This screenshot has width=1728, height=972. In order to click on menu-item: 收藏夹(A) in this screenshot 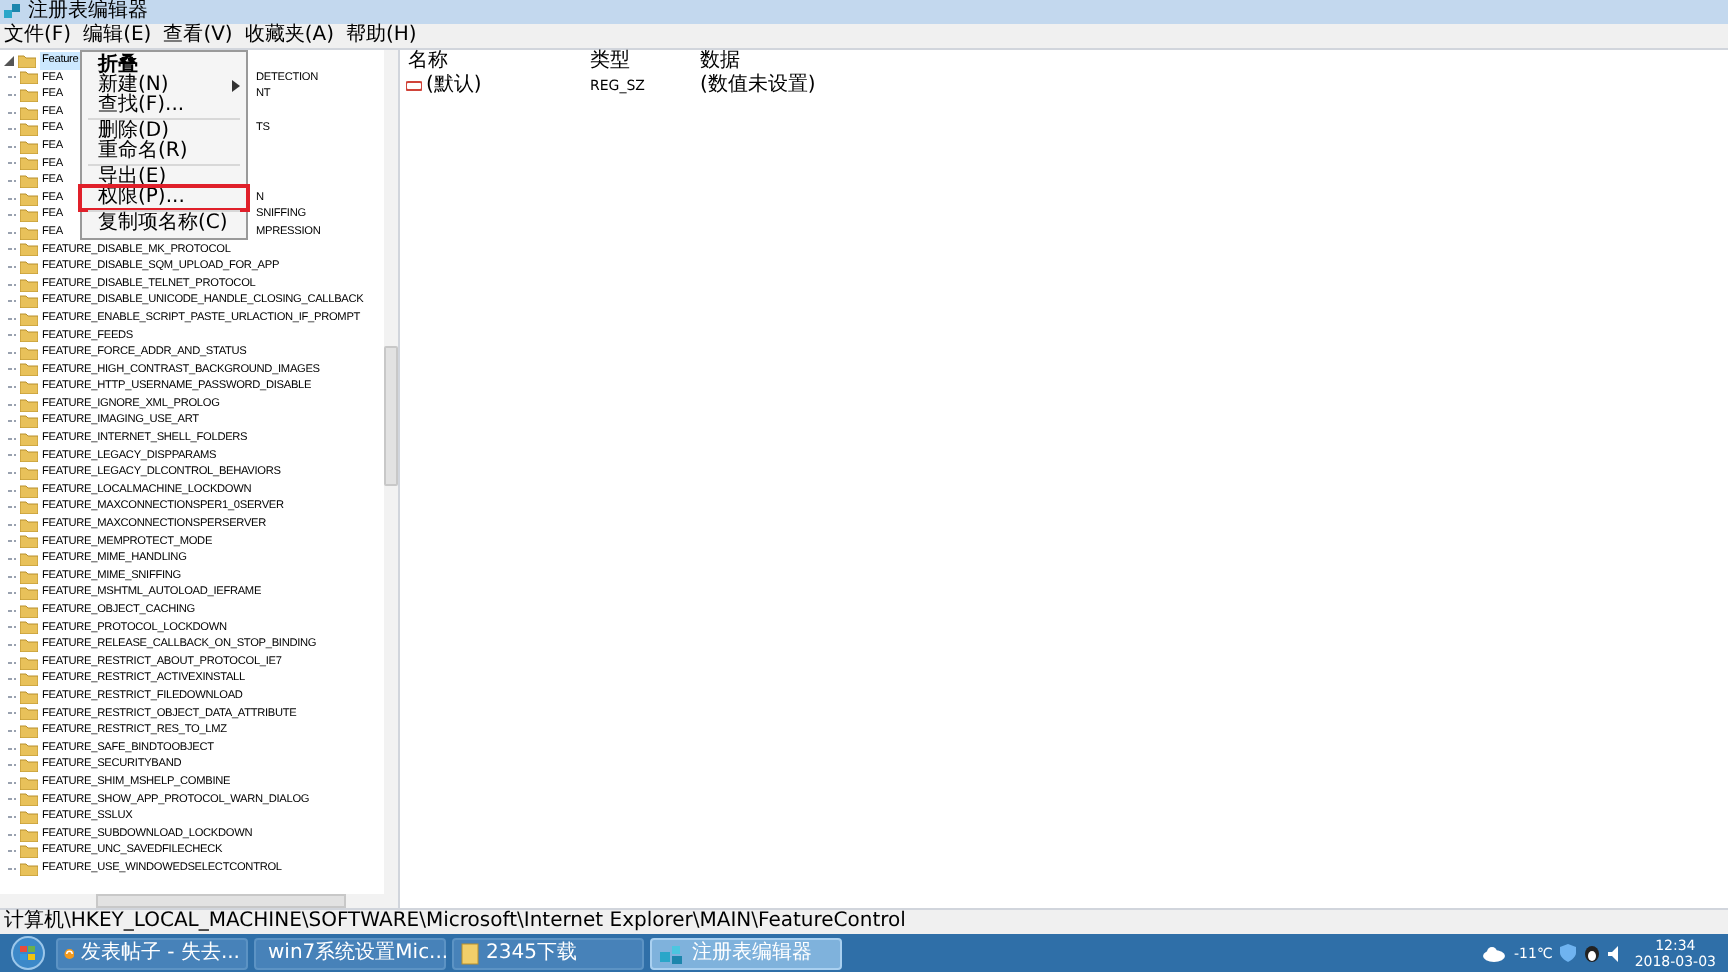, I will do `click(289, 36)`.